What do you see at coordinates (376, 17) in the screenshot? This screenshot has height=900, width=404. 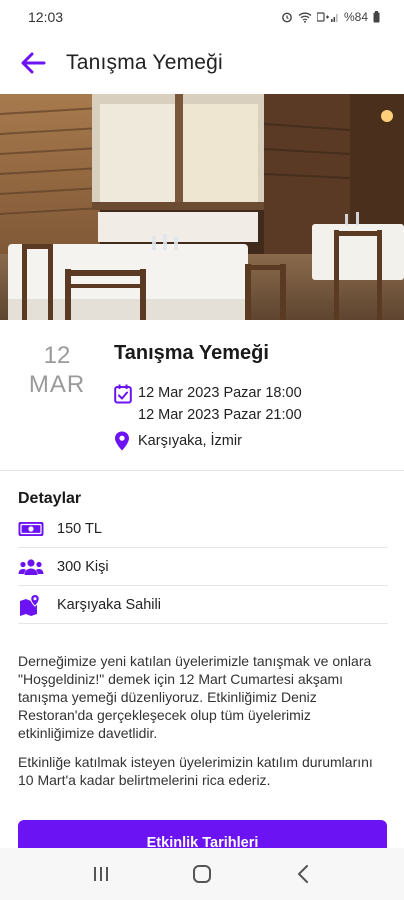 I see `battery-icon` at bounding box center [376, 17].